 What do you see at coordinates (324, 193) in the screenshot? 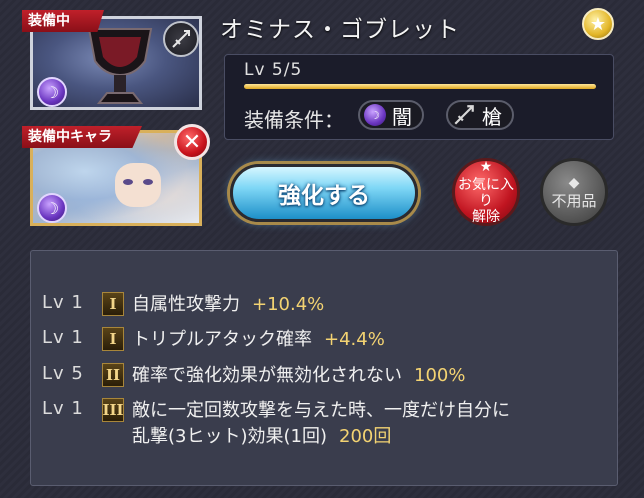
I see `upgrade-button: 強化する` at bounding box center [324, 193].